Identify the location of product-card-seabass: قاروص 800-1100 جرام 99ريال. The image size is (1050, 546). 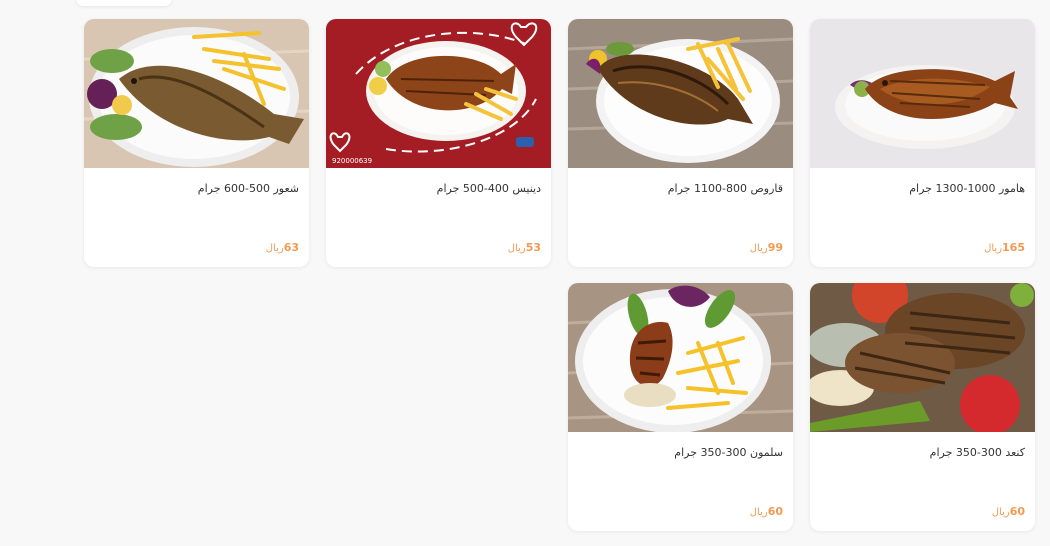
(680, 143).